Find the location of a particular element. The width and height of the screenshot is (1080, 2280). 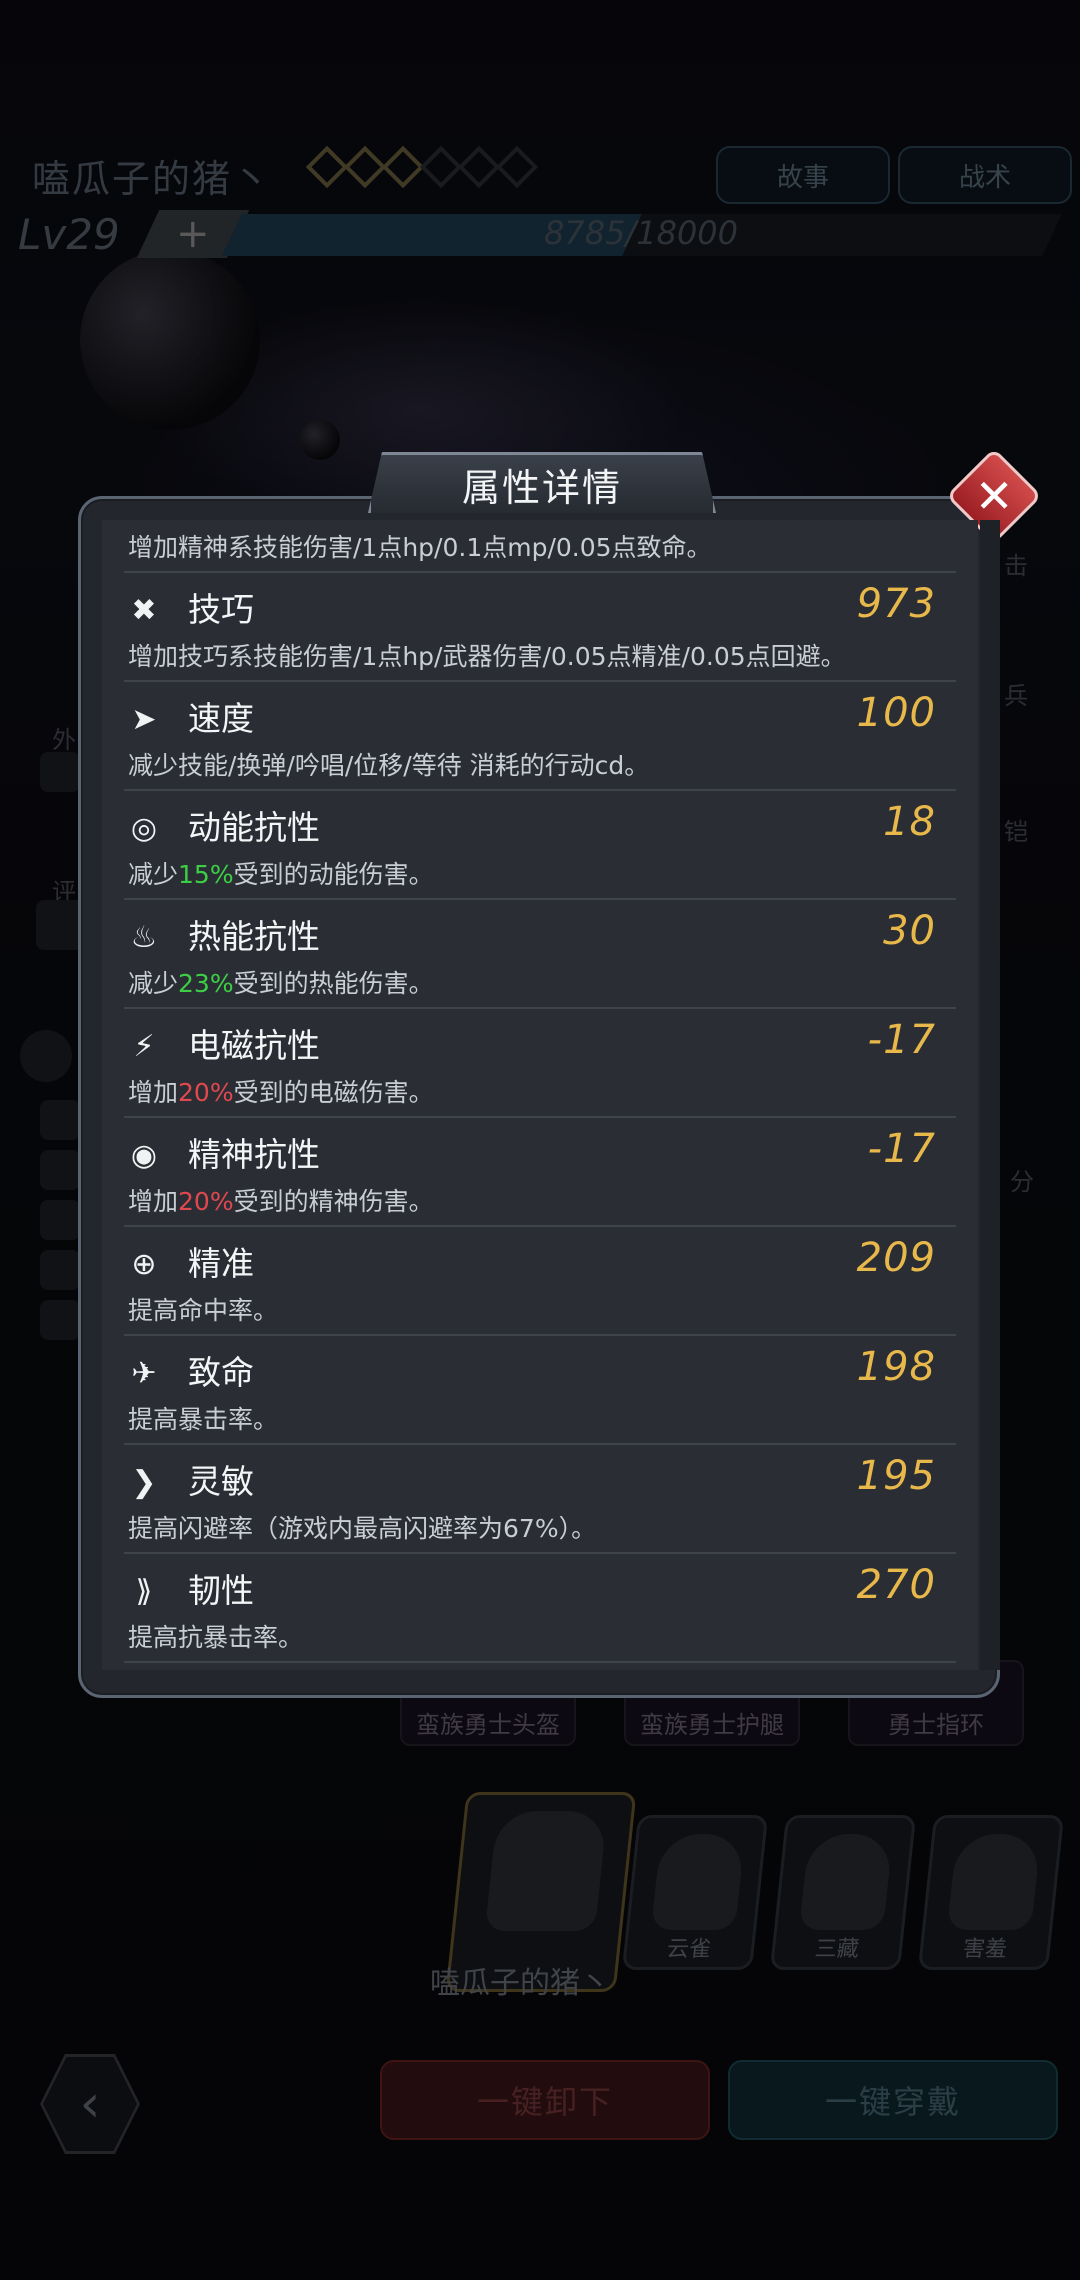

description-suffix: 受到的热能伤害。 is located at coordinates (333, 983).